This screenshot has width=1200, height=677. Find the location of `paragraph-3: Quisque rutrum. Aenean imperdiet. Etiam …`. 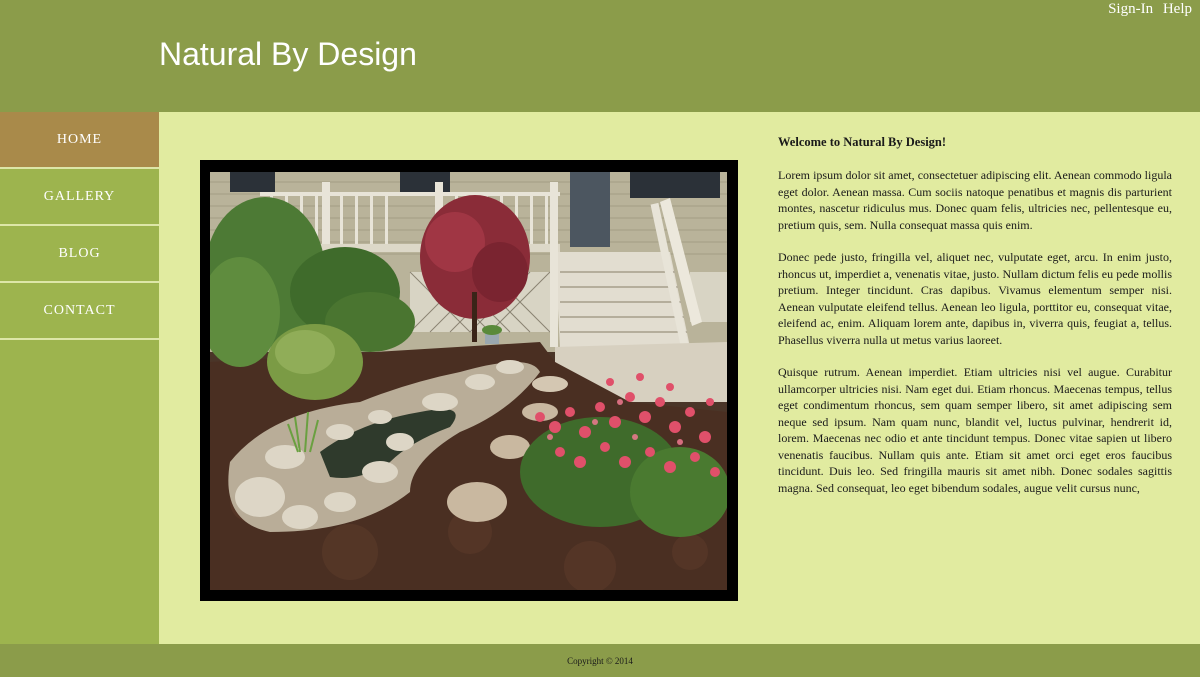

paragraph-3: Quisque rutrum. Aenean imperdiet. Etiam … is located at coordinates (975, 430).